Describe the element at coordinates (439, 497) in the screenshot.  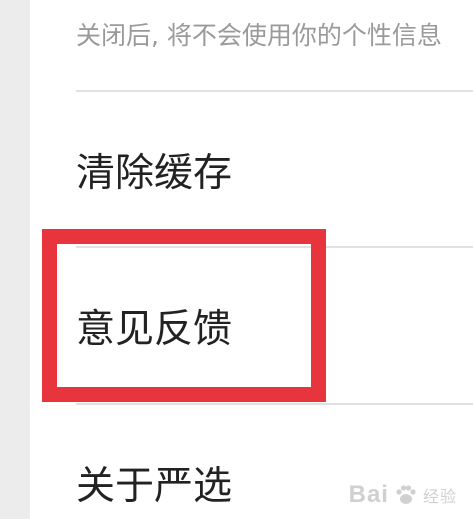
I see `watermark-sub: 经验` at that location.